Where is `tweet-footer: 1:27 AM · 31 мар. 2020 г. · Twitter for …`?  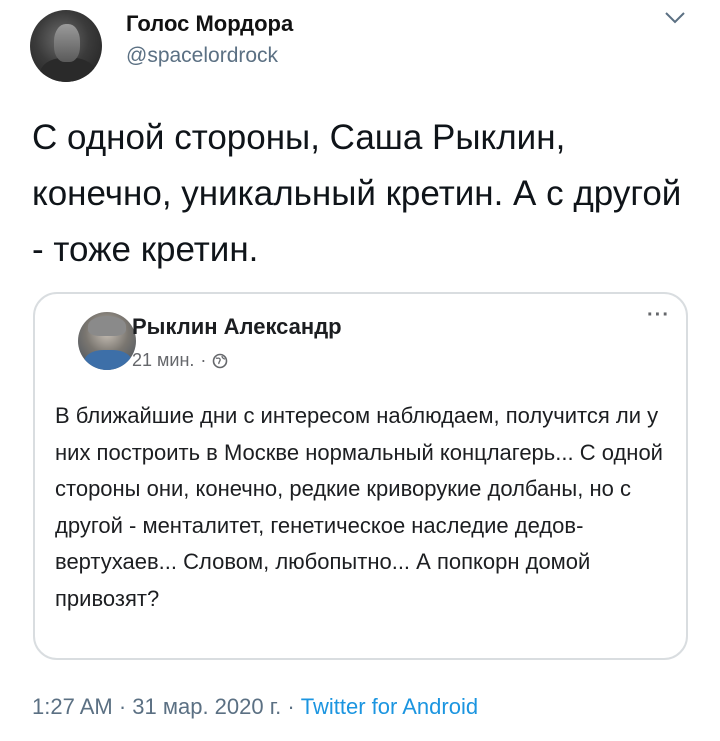 tweet-footer: 1:27 AM · 31 мар. 2020 г. · Twitter for … is located at coordinates (255, 707).